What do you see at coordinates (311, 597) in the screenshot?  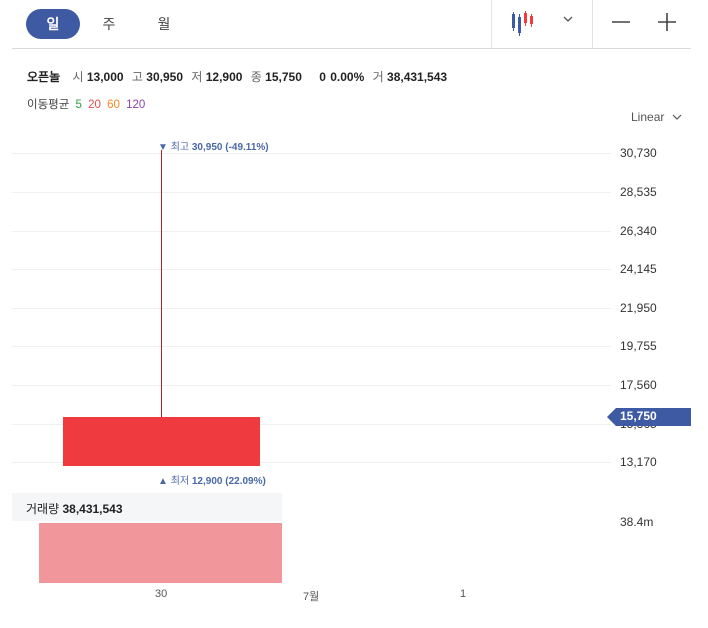 I see `x-tick-label: 7월` at bounding box center [311, 597].